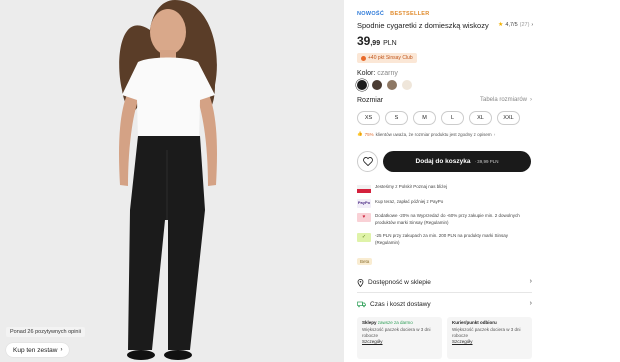  What do you see at coordinates (364, 188) in the screenshot?
I see `polish-flag-icon` at bounding box center [364, 188].